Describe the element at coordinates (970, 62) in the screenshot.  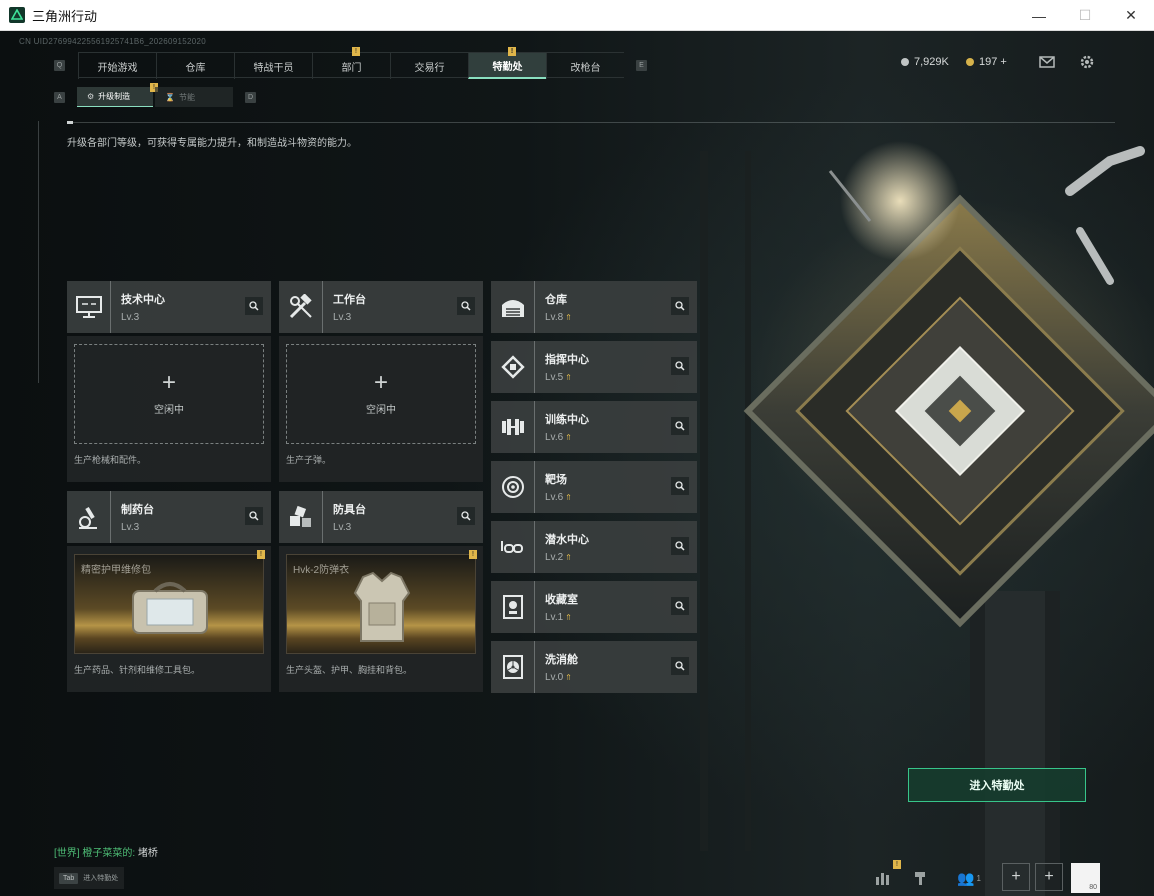
I see `token-icon` at that location.